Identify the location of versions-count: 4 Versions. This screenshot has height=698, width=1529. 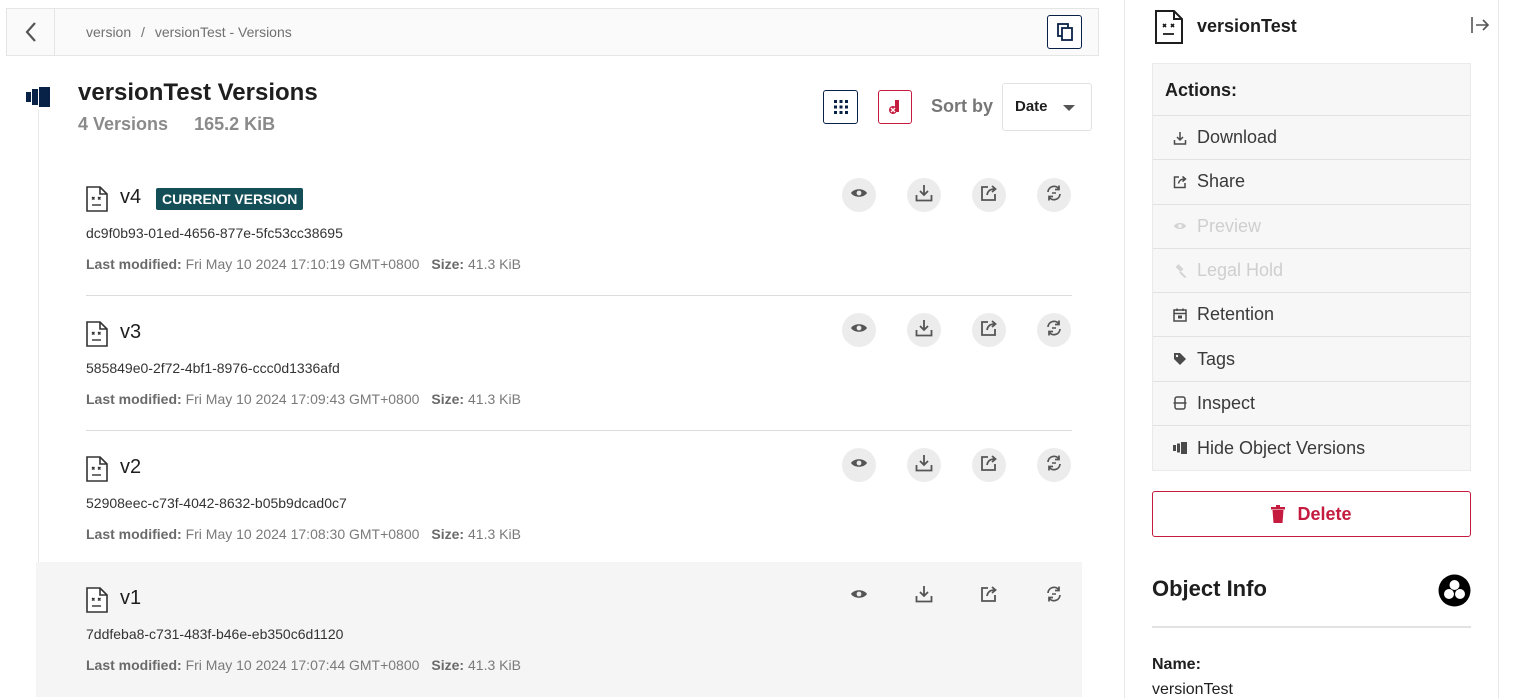
(123, 124).